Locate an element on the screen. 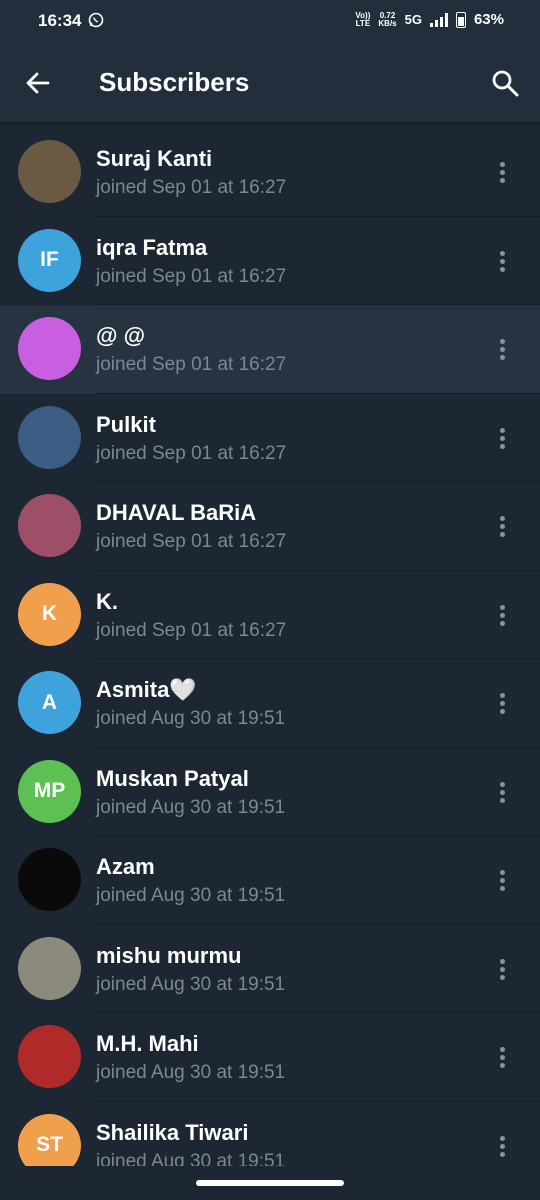 The height and width of the screenshot is (1200, 540). page-title: Subscribers is located at coordinates (174, 82).